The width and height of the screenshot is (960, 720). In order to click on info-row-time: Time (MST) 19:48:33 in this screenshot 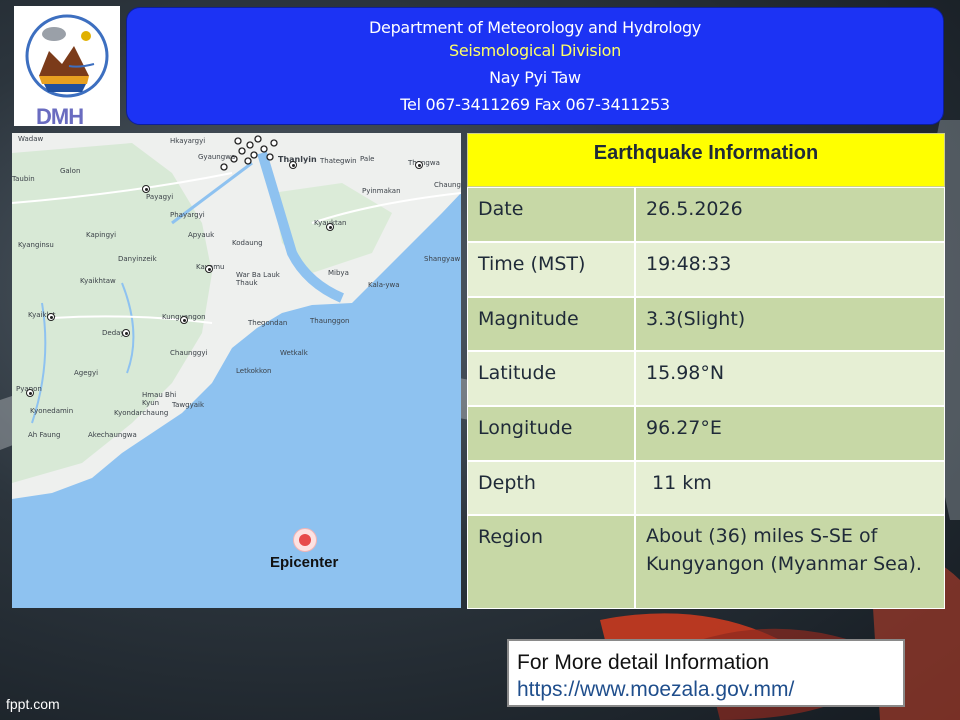, I will do `click(706, 269)`.